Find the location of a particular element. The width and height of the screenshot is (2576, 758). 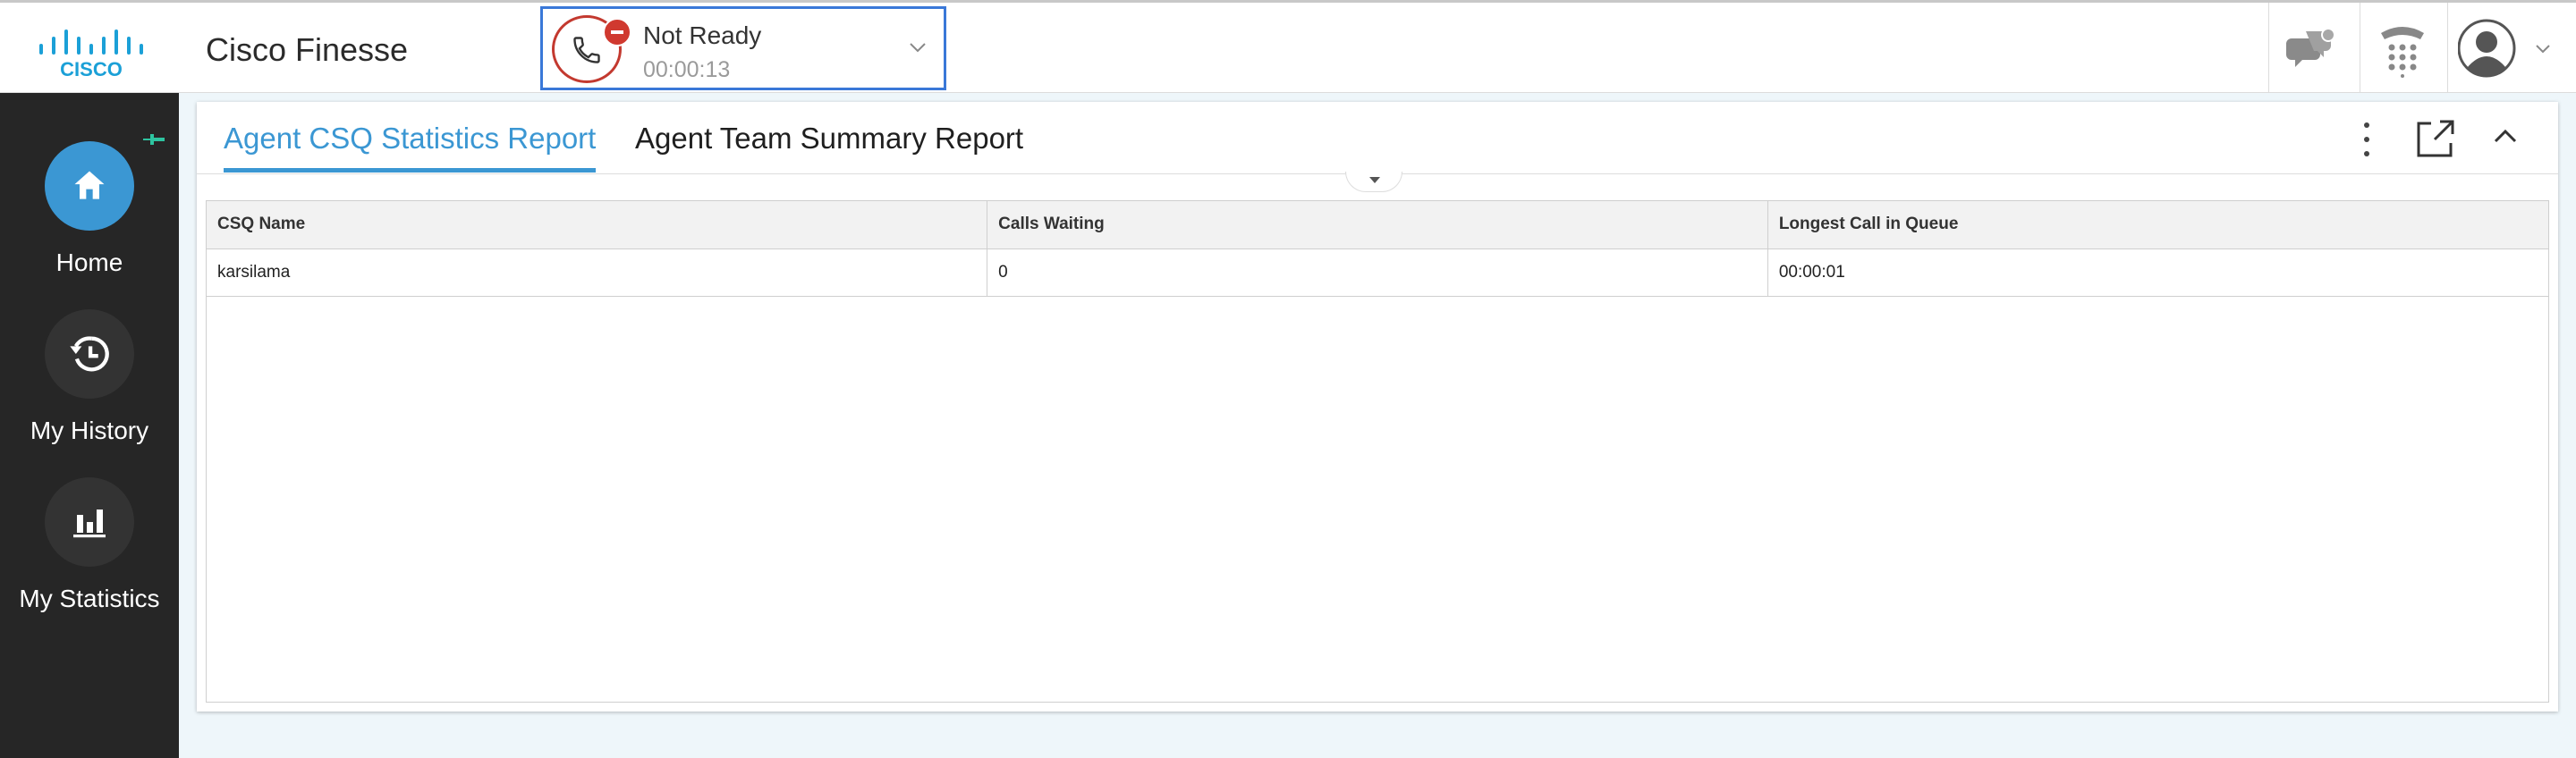

tab-agent-team-summary: Agent Team Summary Report is located at coordinates (829, 139).